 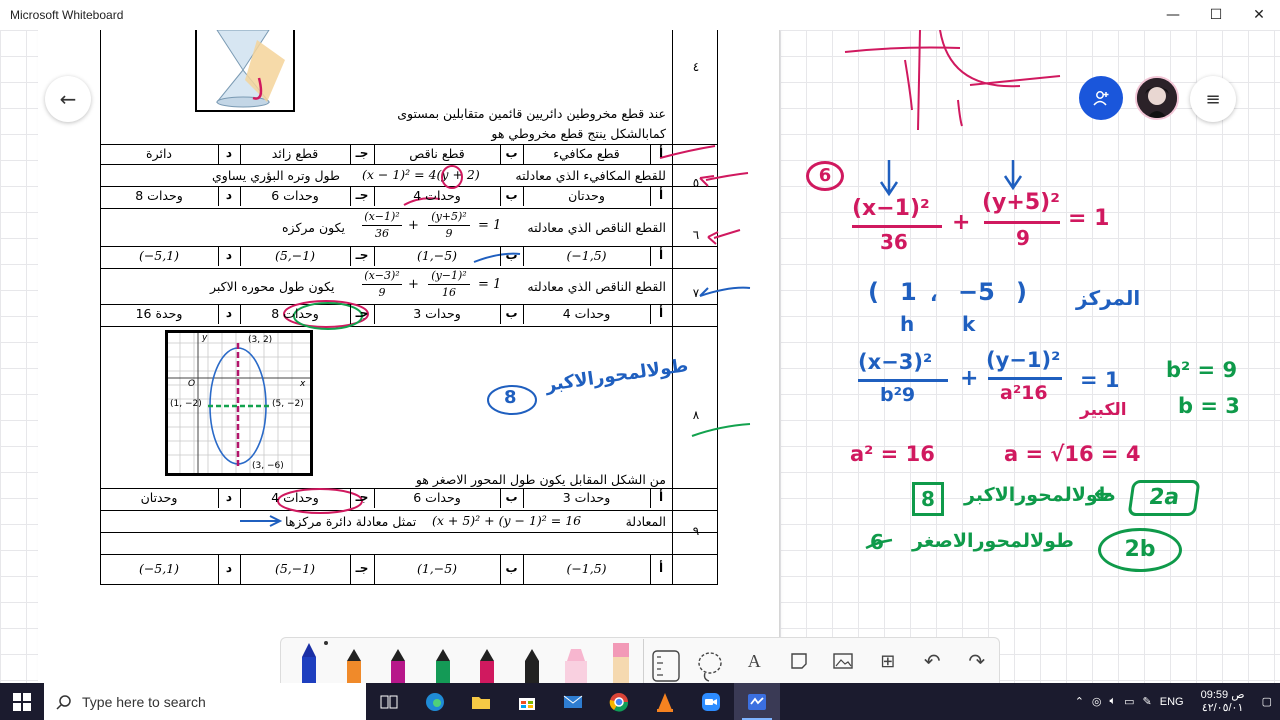 What do you see at coordinates (586, 195) in the screenshot?
I see `q5-option-text: وحدتان` at bounding box center [586, 195].